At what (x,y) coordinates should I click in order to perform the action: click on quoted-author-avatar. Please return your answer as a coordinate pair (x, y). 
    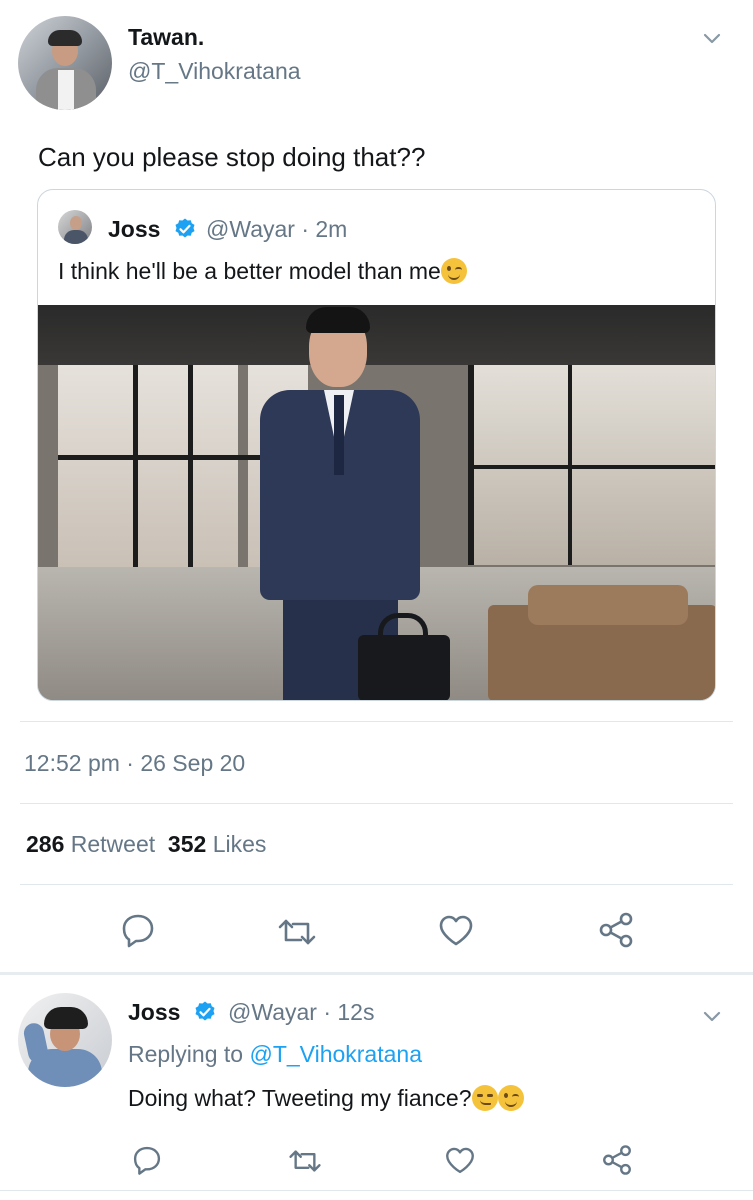
    Looking at the image, I should click on (75, 227).